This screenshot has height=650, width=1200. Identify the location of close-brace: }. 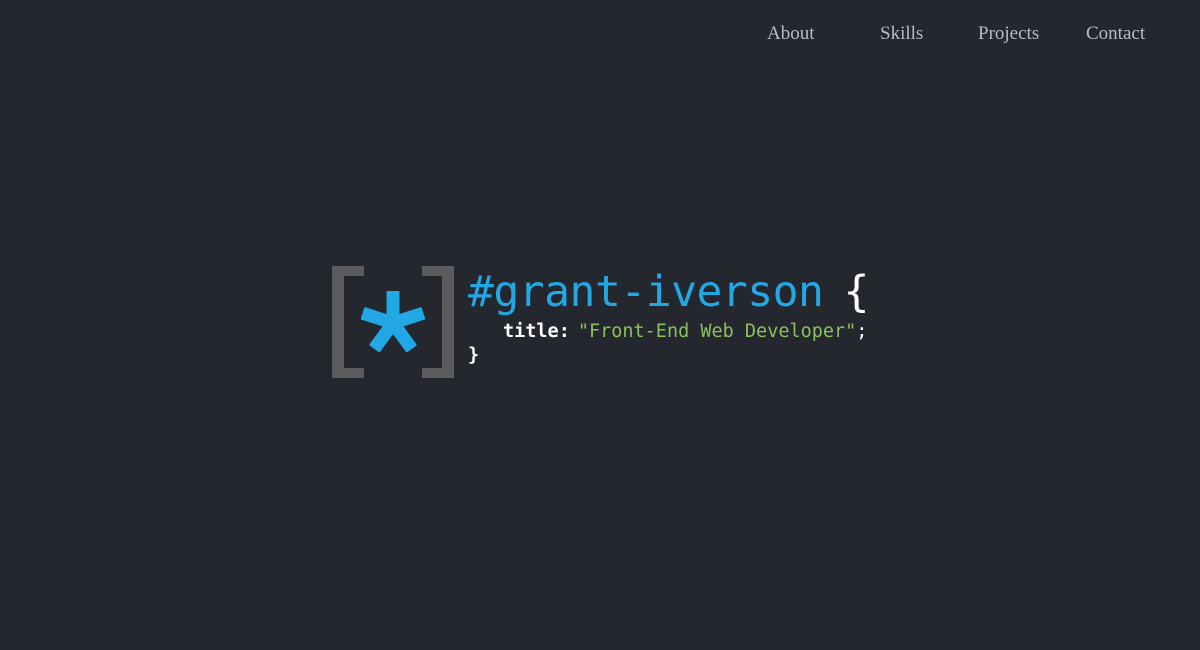
(474, 355).